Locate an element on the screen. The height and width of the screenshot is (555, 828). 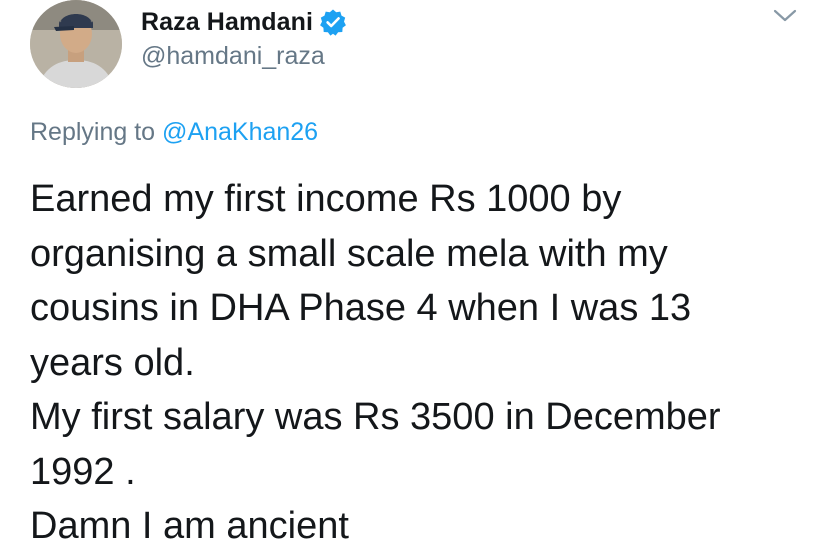
chevron-down-icon is located at coordinates (785, 16).